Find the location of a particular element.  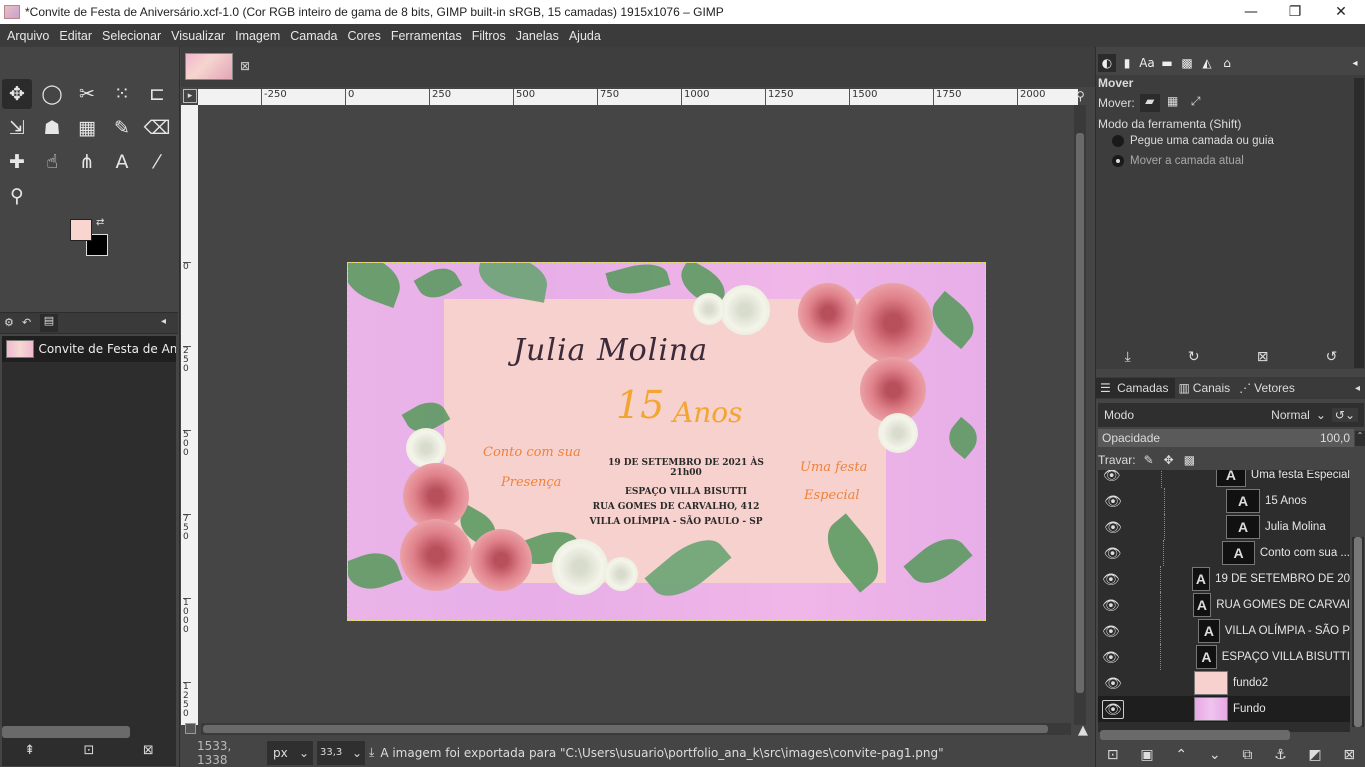

raise-view-icon: ⇞ is located at coordinates (29, 753).